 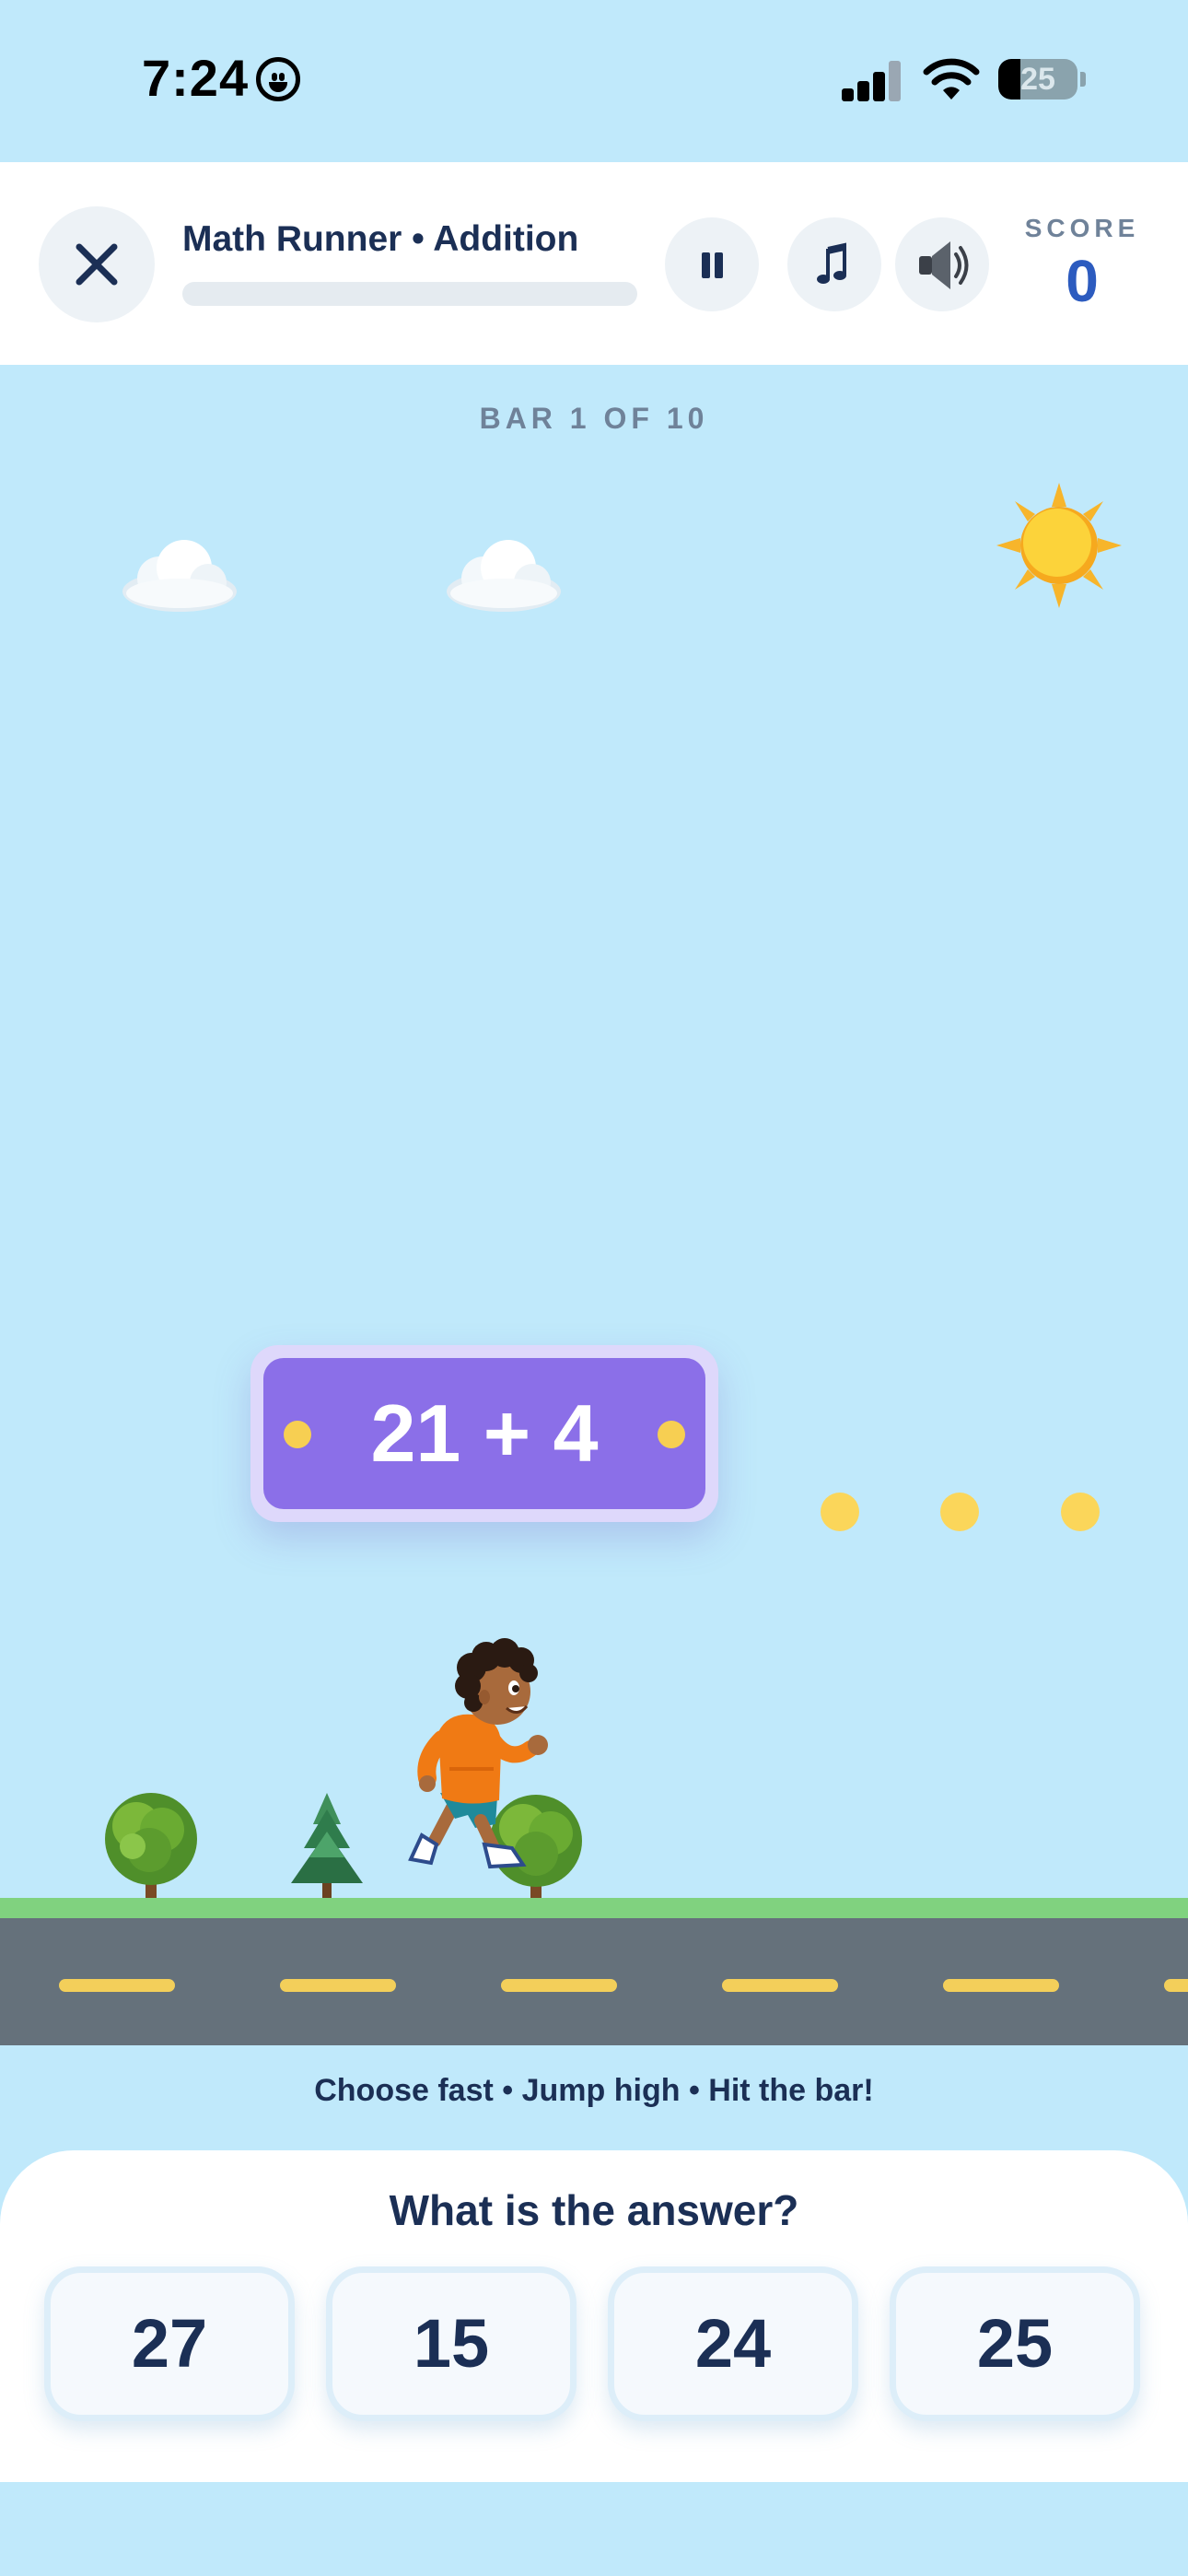 I want to click on game-header: Math Runner • Addition SCORE 0, so click(x=594, y=263).